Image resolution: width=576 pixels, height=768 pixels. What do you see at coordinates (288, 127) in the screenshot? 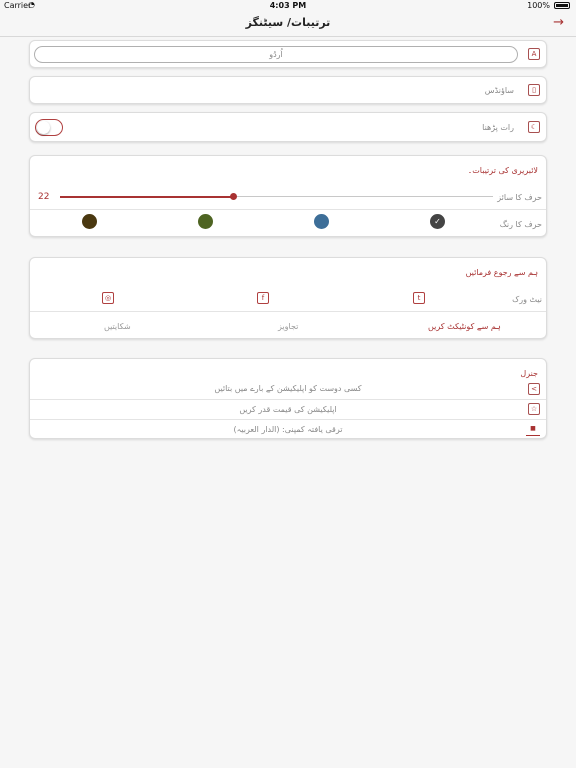
I see `night-reading-card: رات پڑھنا ☾` at bounding box center [288, 127].